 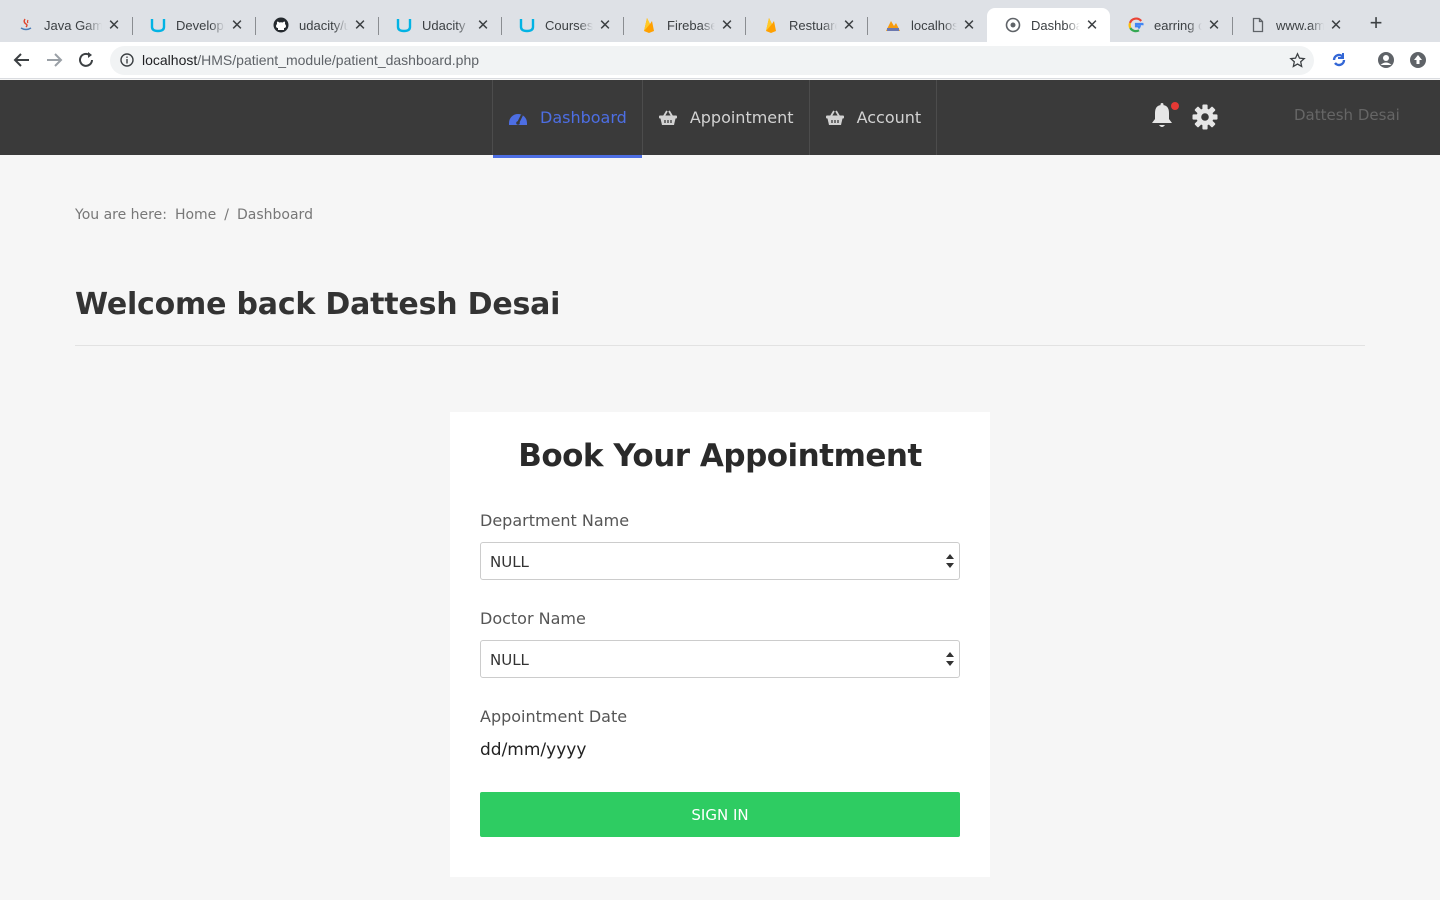 What do you see at coordinates (170, 60) in the screenshot?
I see `url-host: localhost` at bounding box center [170, 60].